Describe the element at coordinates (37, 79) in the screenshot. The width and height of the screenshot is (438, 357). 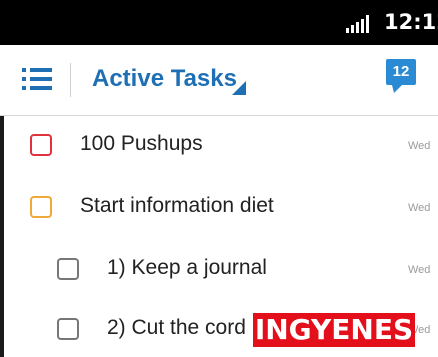
I see `hamburger-menu-icon` at that location.